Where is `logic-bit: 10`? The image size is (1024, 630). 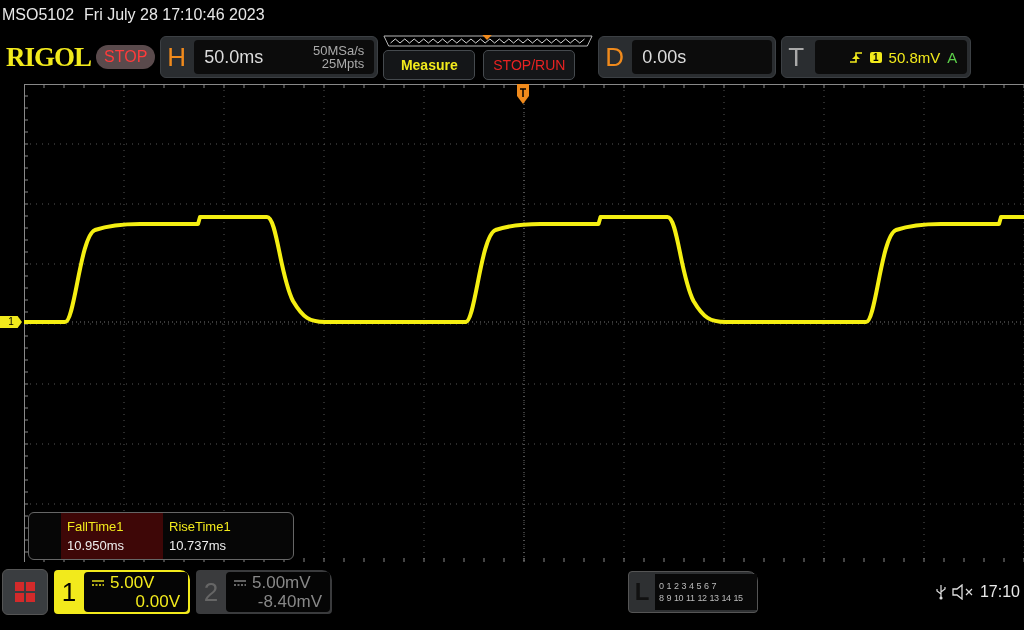
logic-bit: 10 is located at coordinates (679, 598).